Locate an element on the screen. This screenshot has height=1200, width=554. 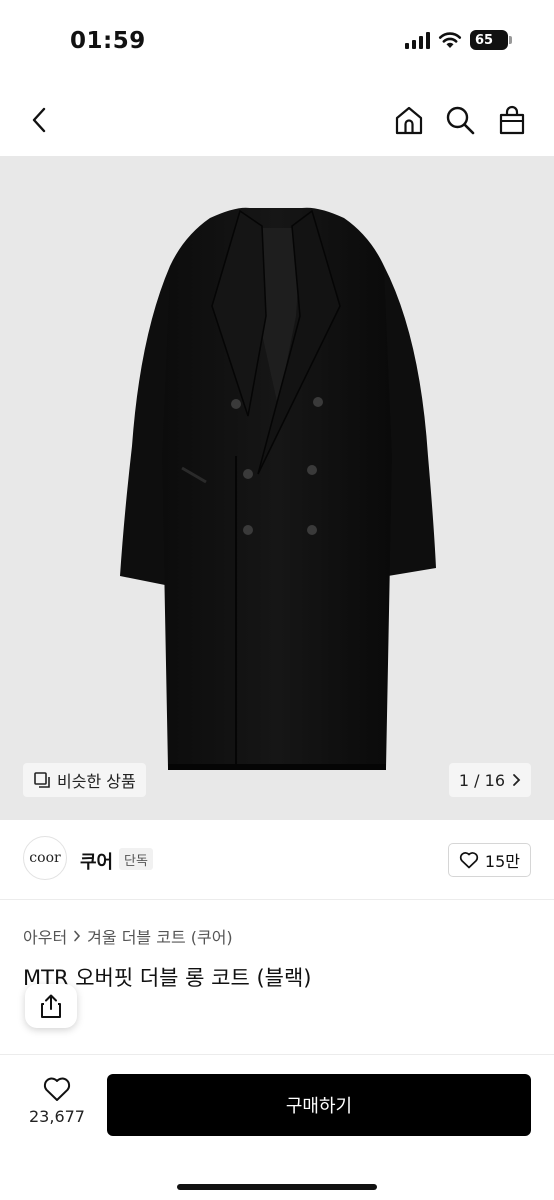
breadcrumb-category: 아우터 is located at coordinates (45, 936).